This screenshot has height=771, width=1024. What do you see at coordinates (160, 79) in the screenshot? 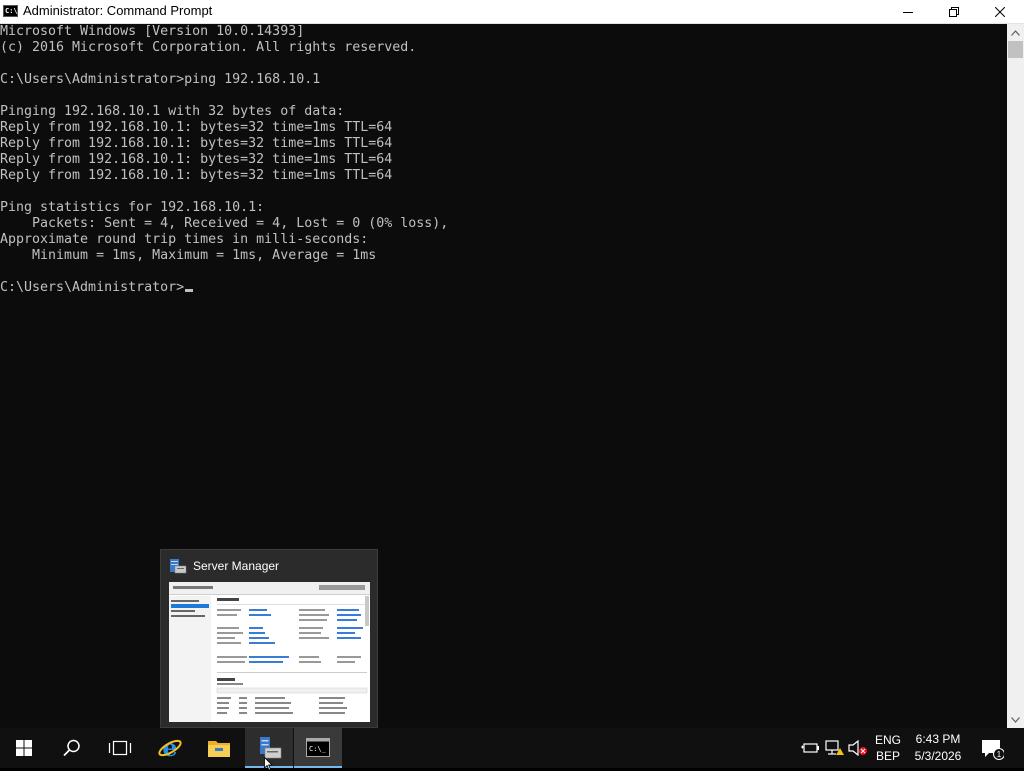
I see `console-line: C:\Users\Administrator>ping 192.168.10.1` at bounding box center [160, 79].